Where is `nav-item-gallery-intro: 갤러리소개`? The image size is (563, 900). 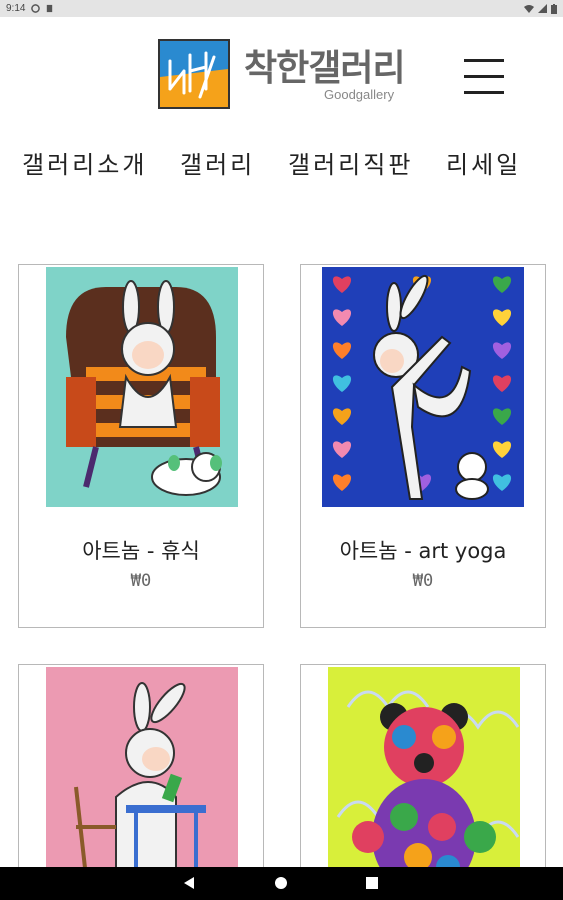
nav-item-gallery-intro: 갤러리소개 is located at coordinates (84, 162).